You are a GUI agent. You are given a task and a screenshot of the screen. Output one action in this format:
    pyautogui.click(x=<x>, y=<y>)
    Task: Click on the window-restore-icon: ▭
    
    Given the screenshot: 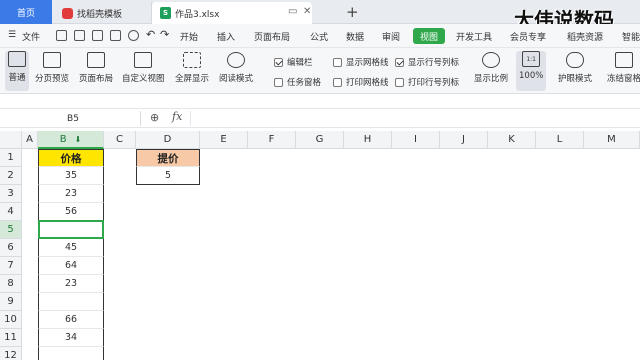 What is the action you would take?
    pyautogui.click(x=292, y=11)
    